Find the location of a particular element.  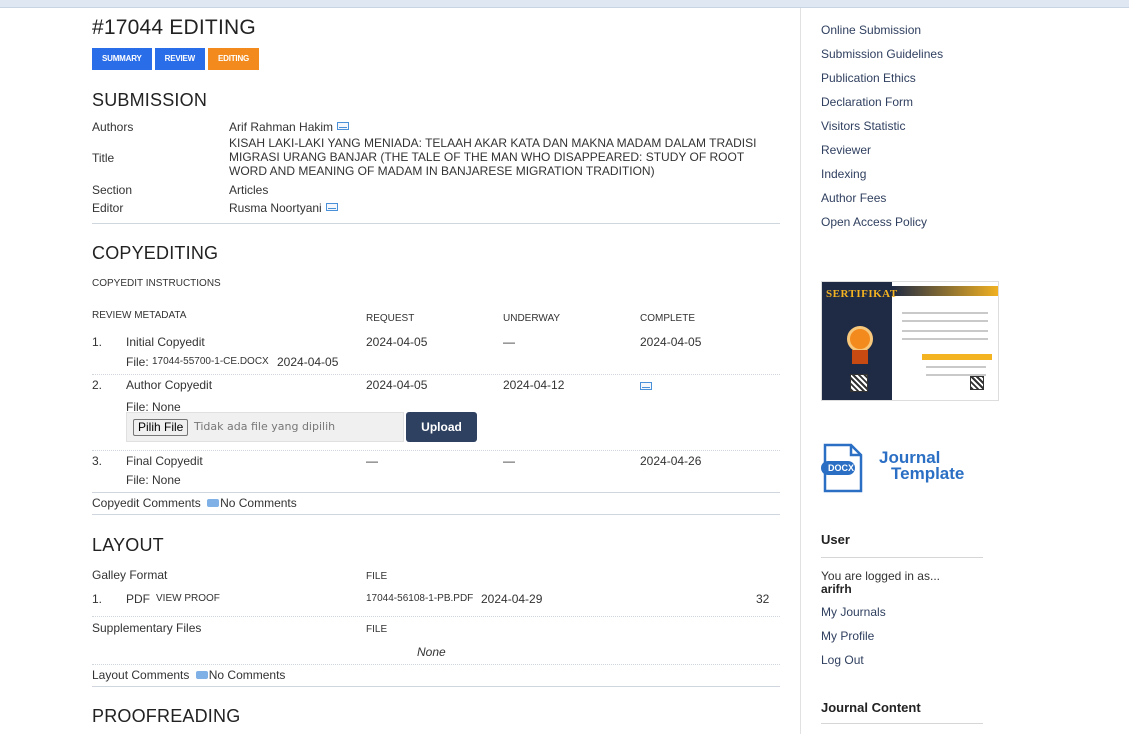

sidebar-link-my-profile: My Profile is located at coordinates (847, 636).